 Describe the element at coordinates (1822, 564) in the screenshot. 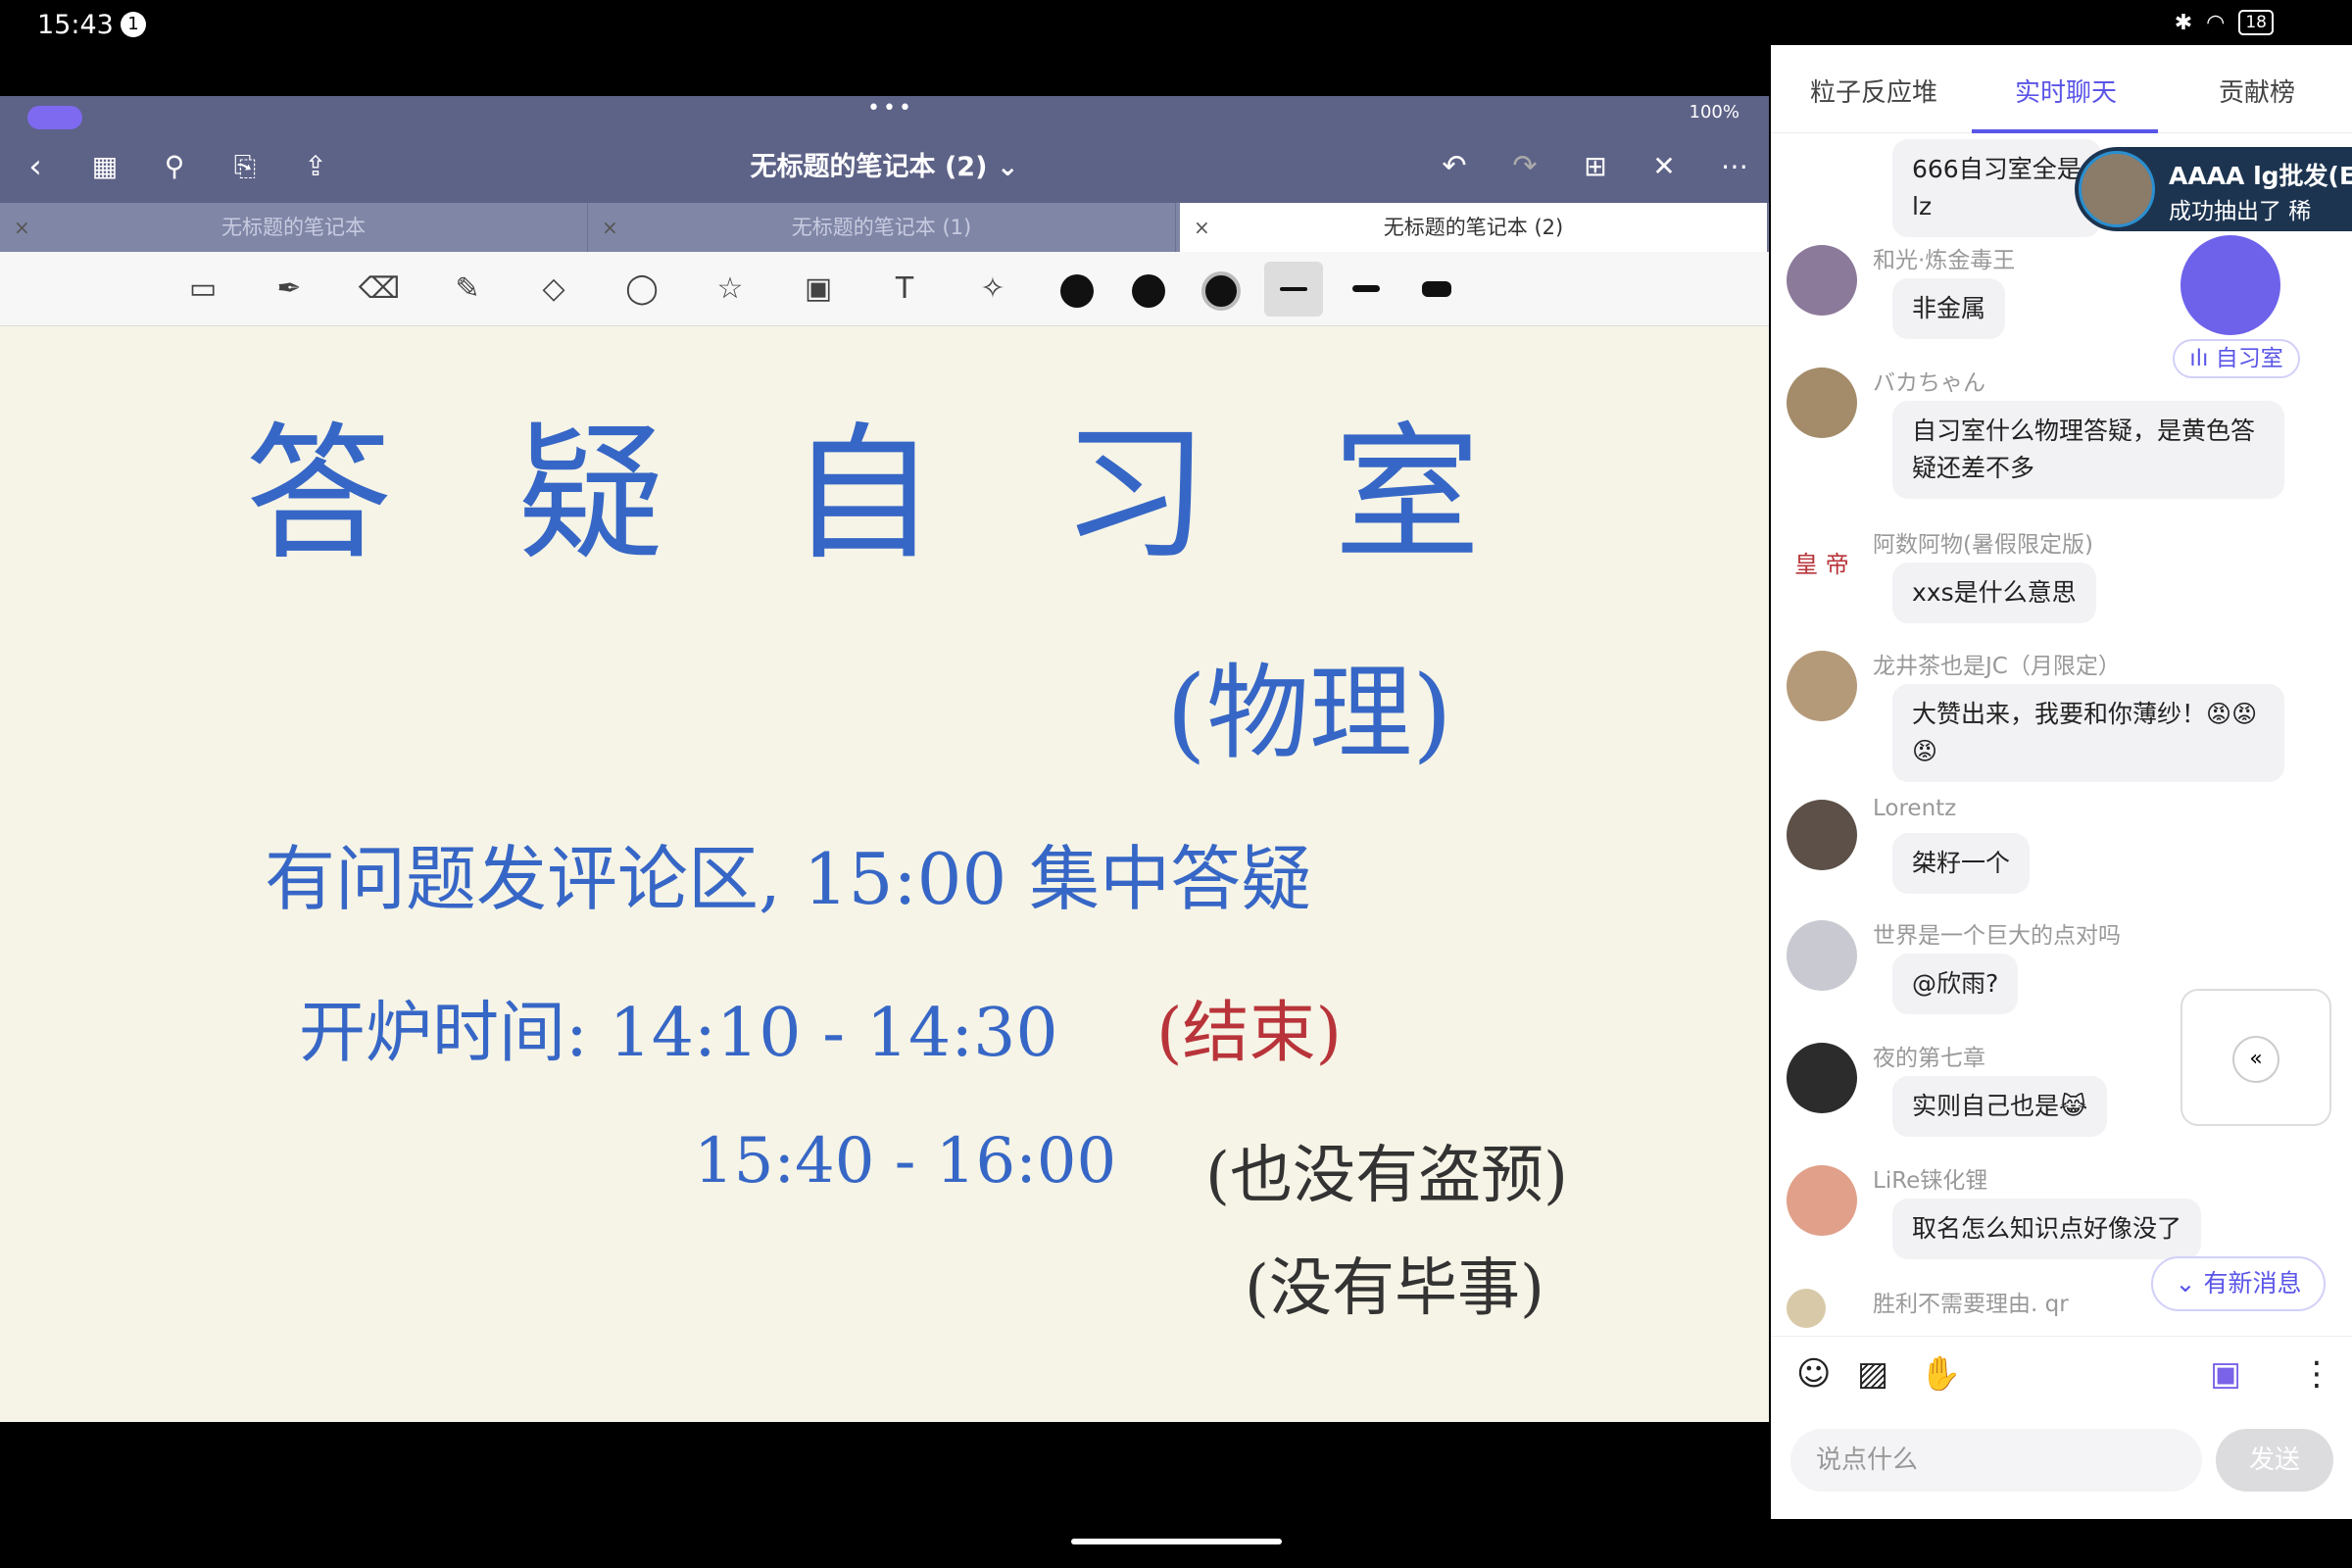

I see `avatar: 皇 帝` at that location.